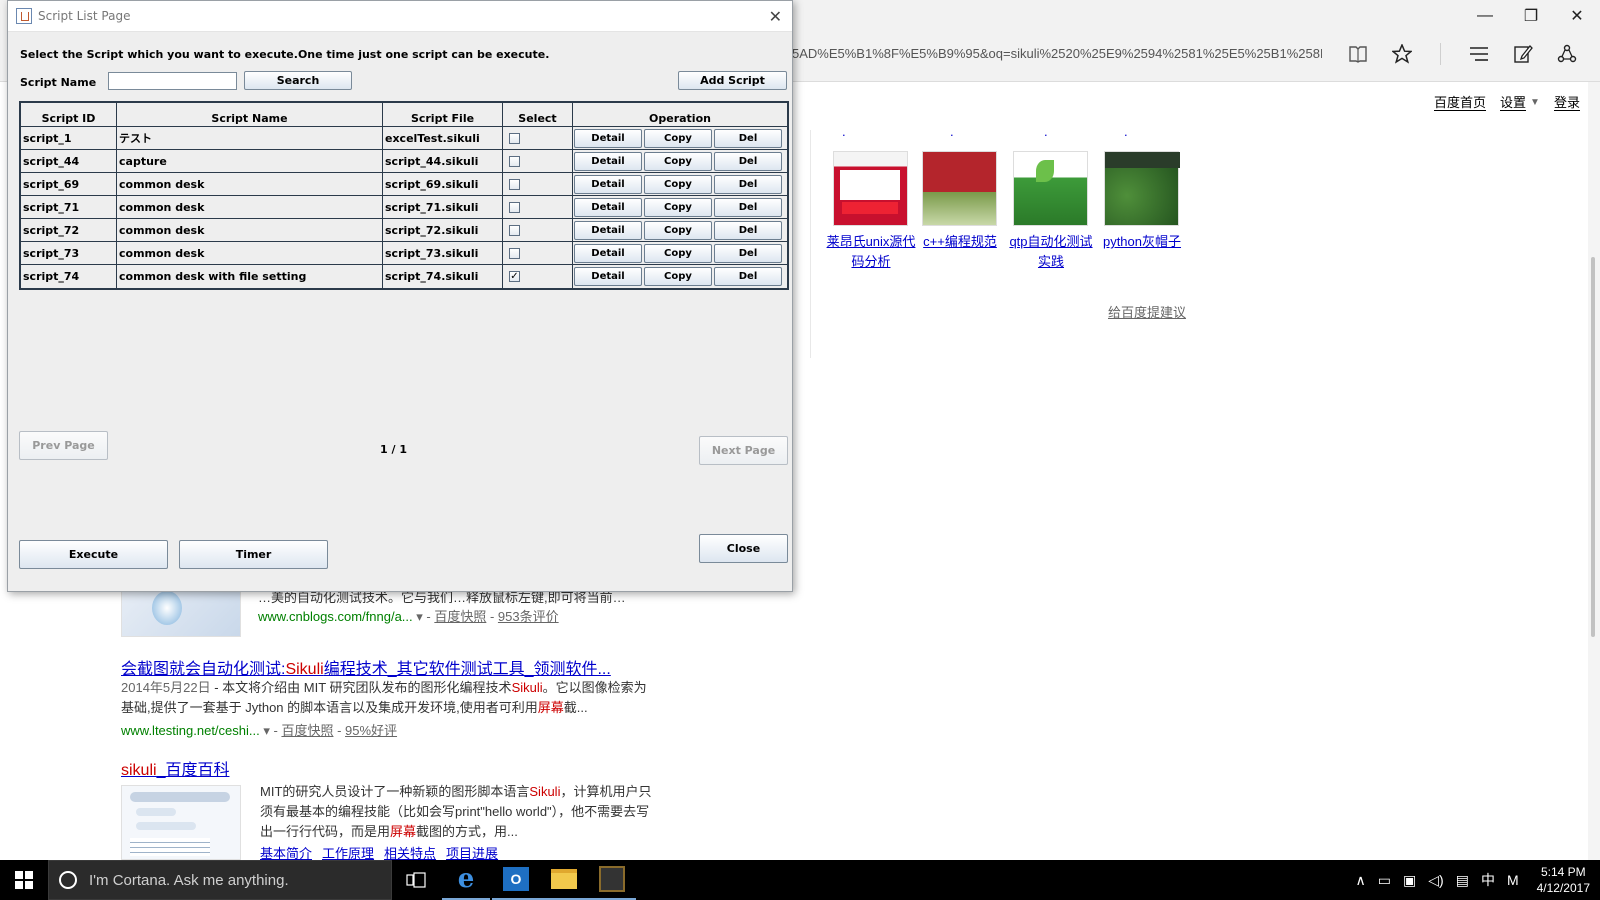  What do you see at coordinates (775, 17) in the screenshot?
I see `close-icon: ✕` at bounding box center [775, 17].